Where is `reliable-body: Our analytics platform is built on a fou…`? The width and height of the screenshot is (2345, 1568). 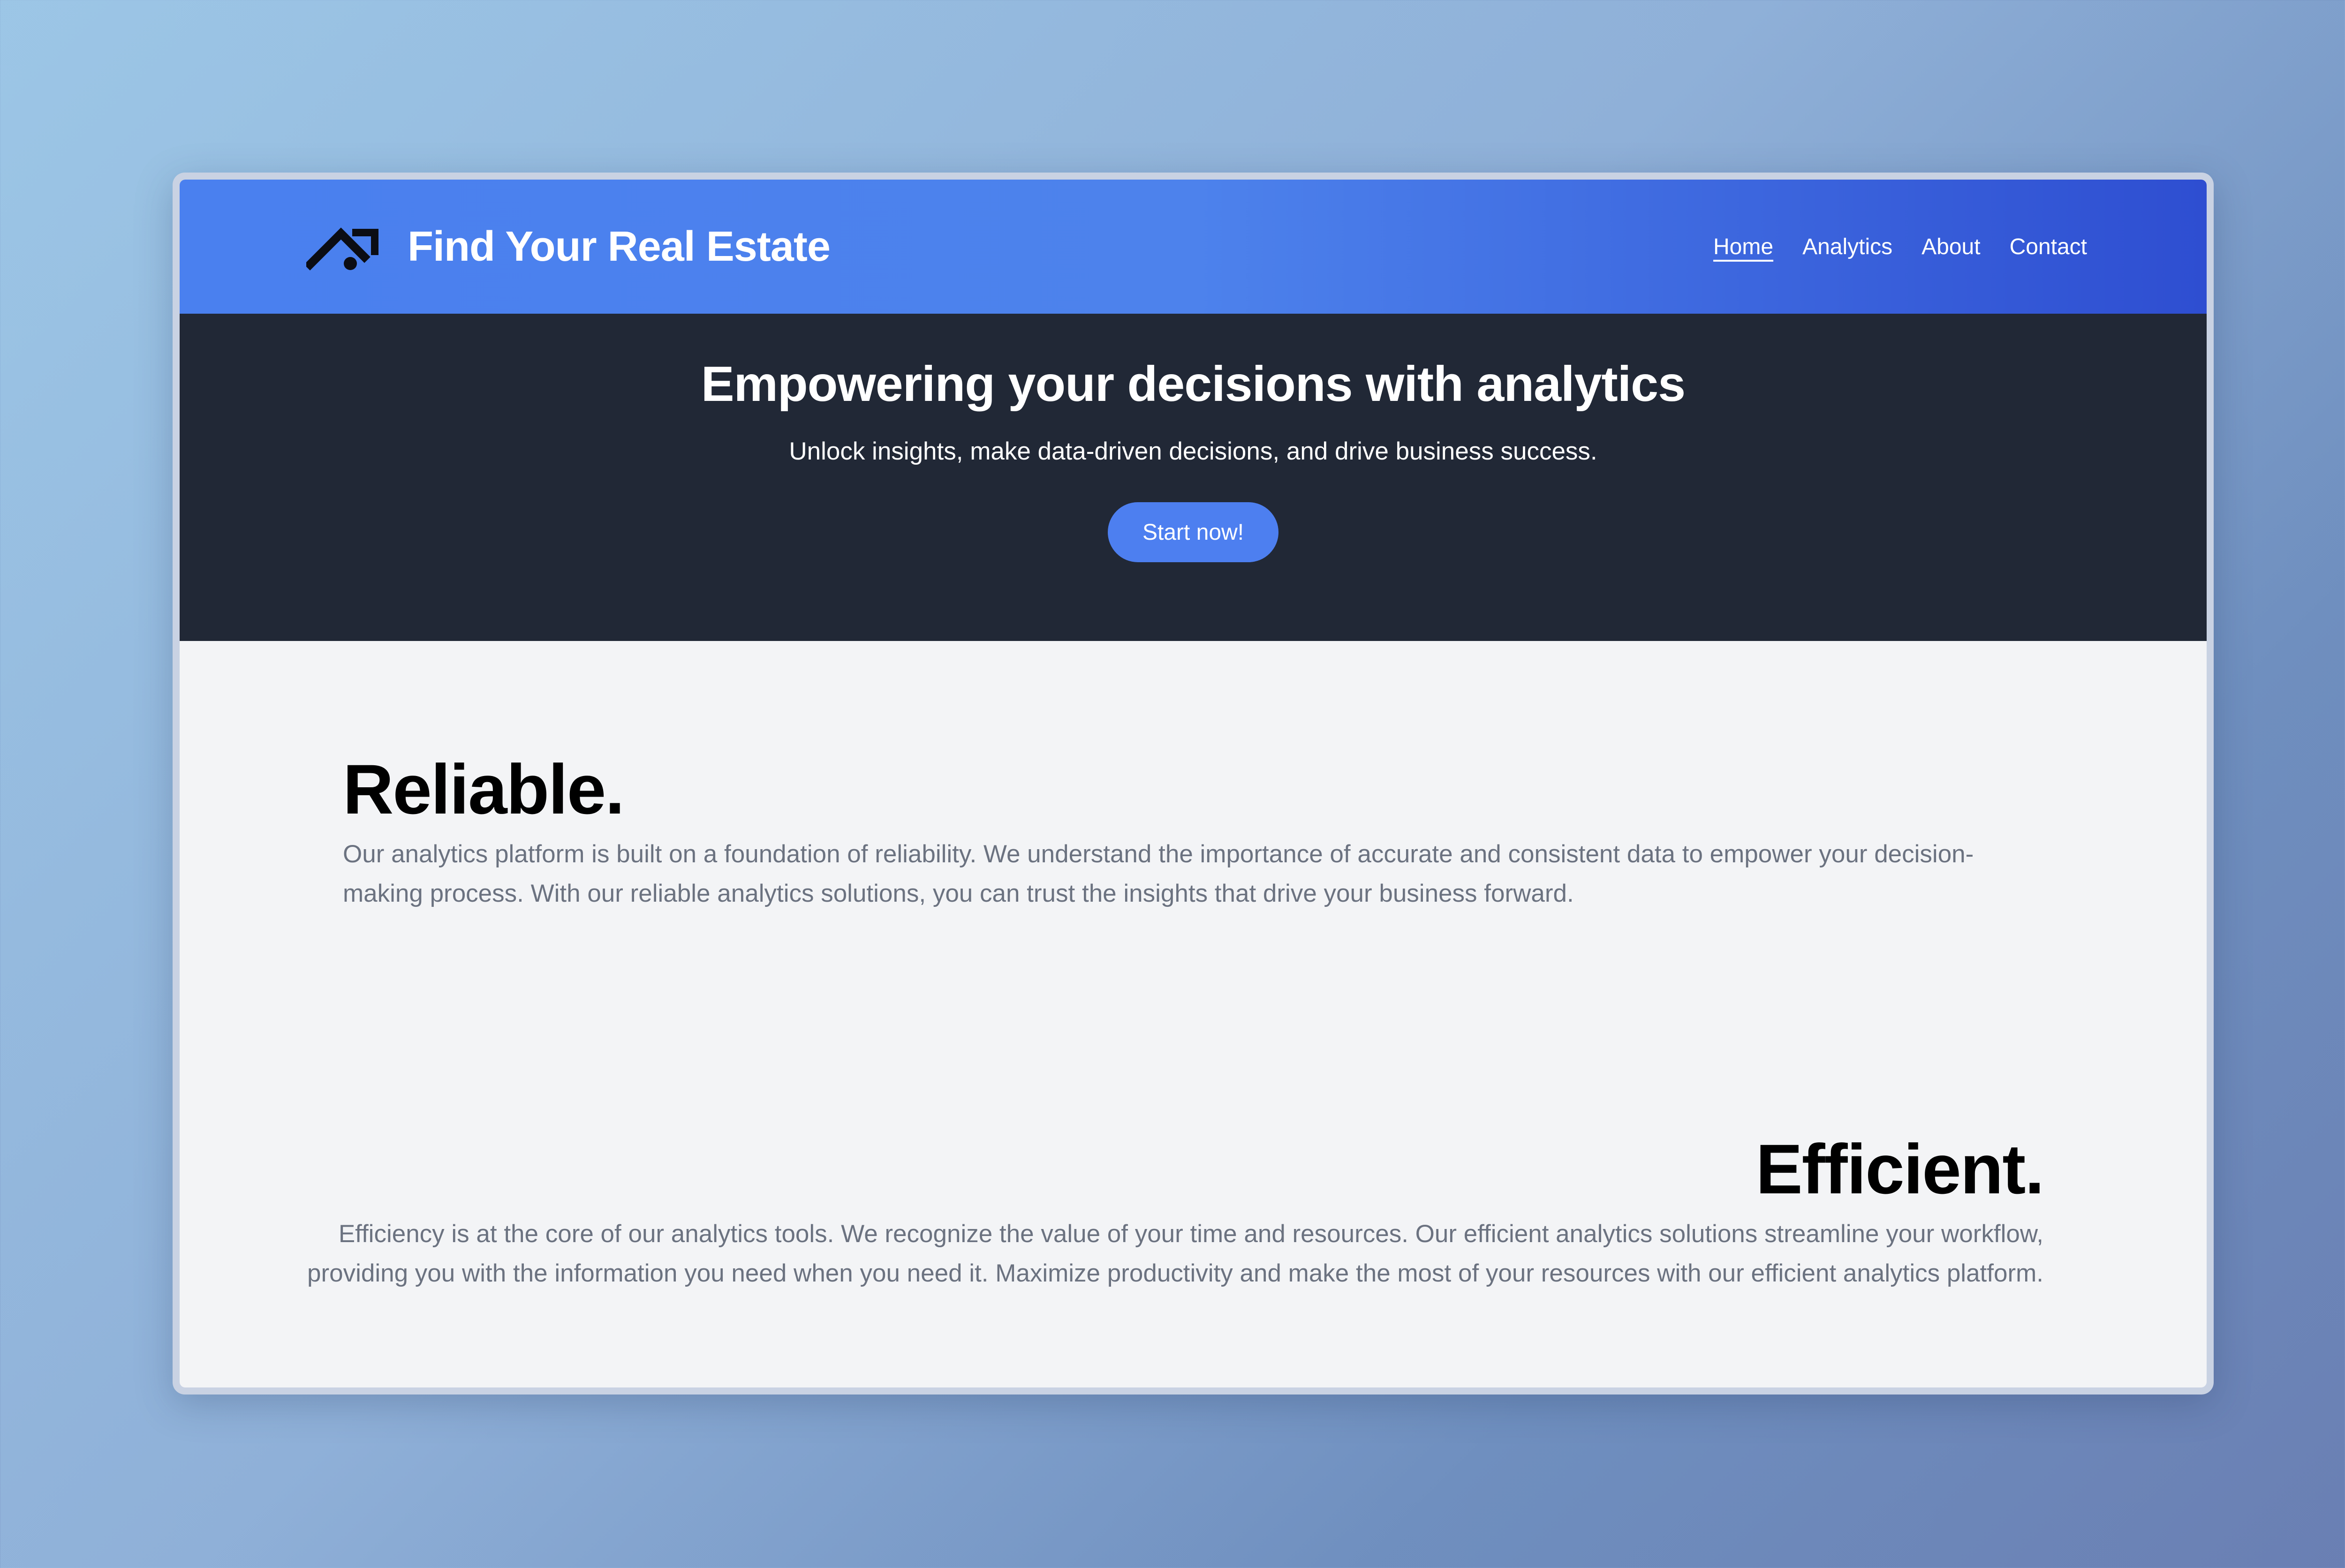 reliable-body: Our analytics platform is built on a fou… is located at coordinates (1158, 873).